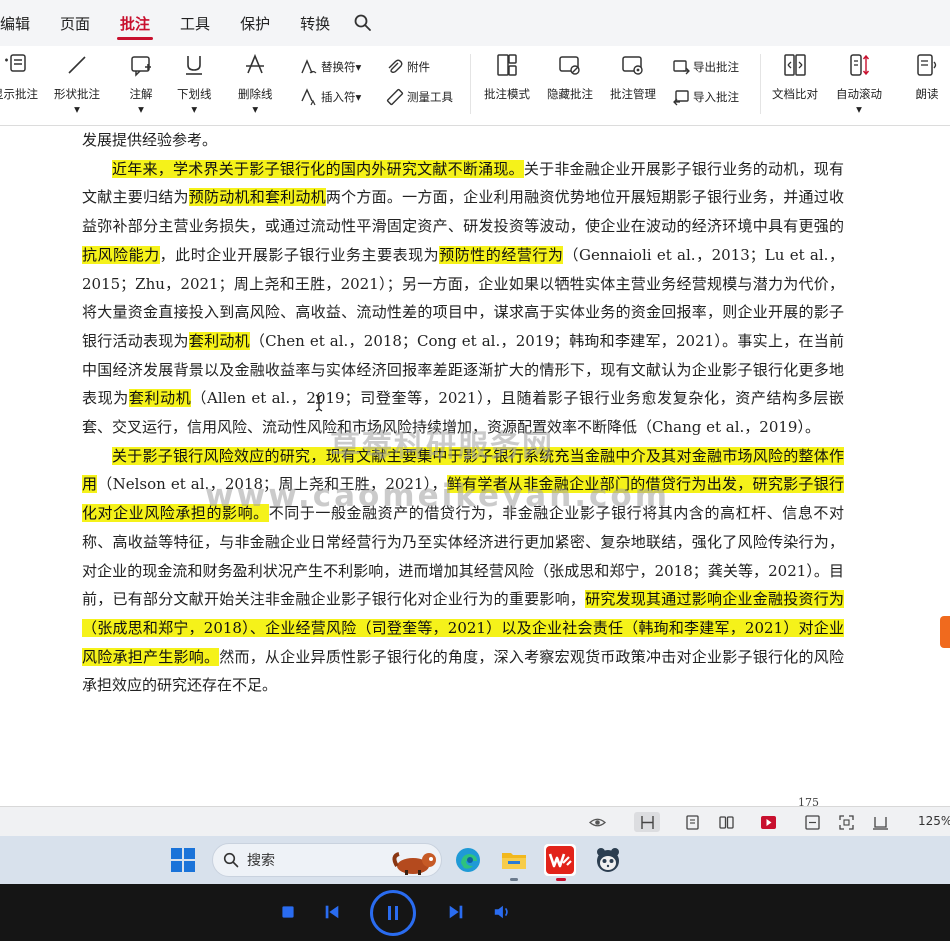  What do you see at coordinates (561, 879) in the screenshot?
I see `active-app-indicator` at bounding box center [561, 879].